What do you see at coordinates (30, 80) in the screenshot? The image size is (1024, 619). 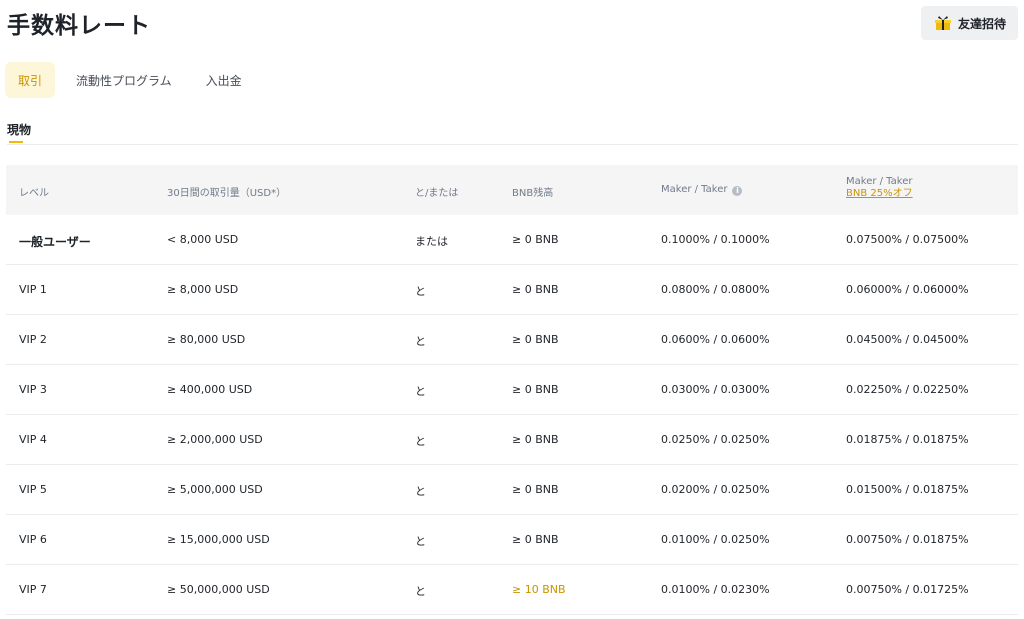 I see `tab-trading: 取引` at bounding box center [30, 80].